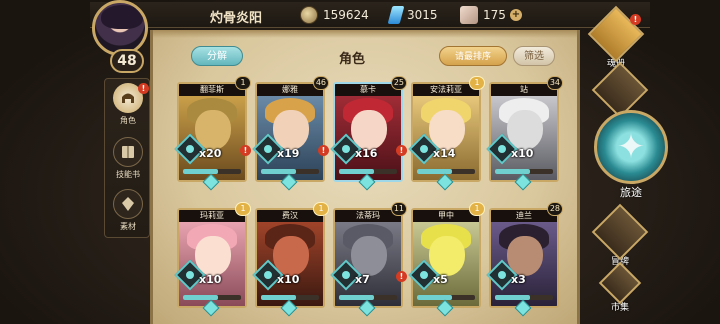 This screenshot has height=324, width=720. I want to click on card-frame: 玛莉亚, so click(212, 258).